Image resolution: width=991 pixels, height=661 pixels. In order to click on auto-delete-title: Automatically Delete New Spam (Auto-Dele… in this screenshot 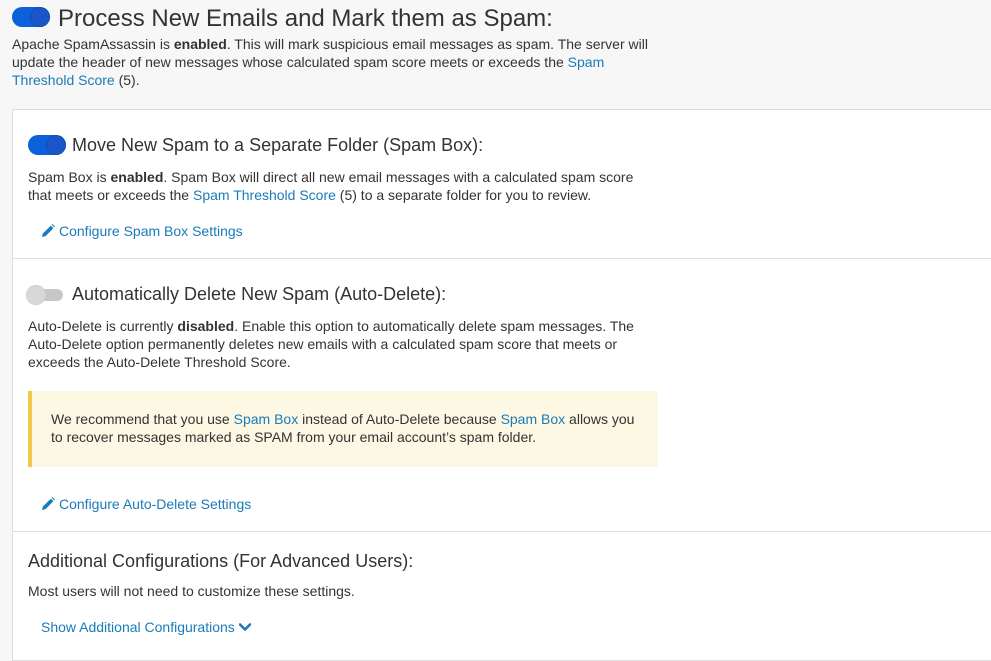, I will do `click(259, 294)`.